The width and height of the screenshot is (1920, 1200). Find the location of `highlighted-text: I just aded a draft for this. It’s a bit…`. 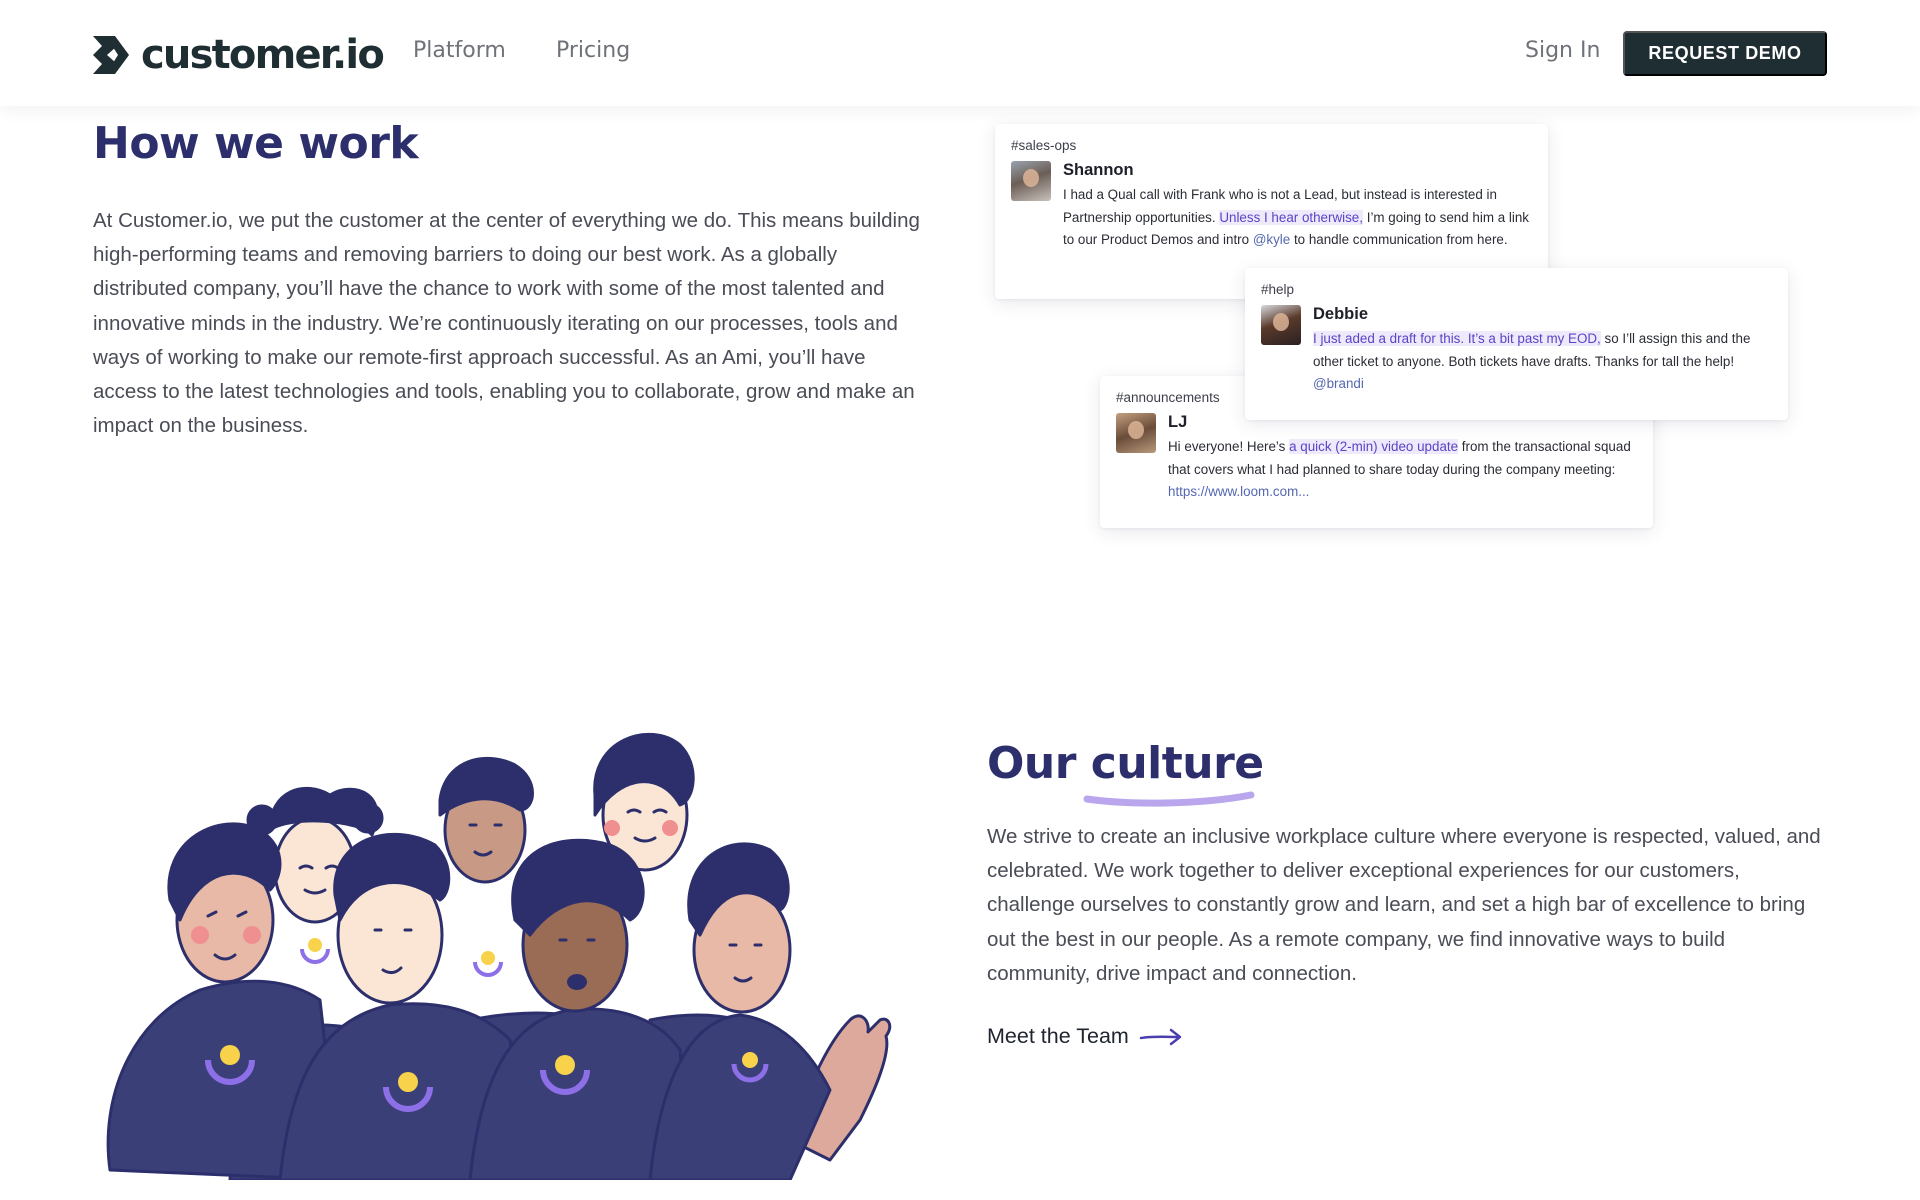

highlighted-text: I just aded a draft for this. It’s a bit… is located at coordinates (1457, 338).